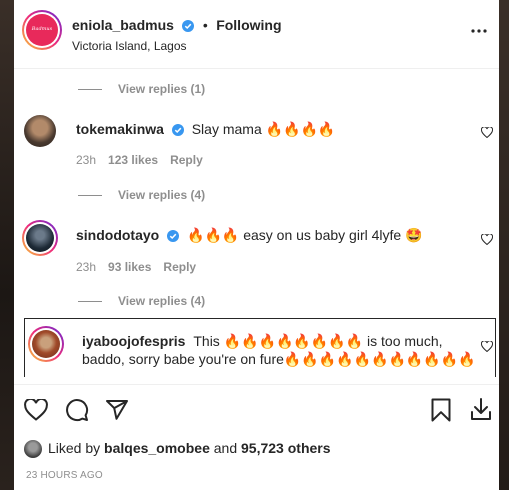 This screenshot has width=509, height=490. What do you see at coordinates (479, 31) in the screenshot?
I see `more-options-icon` at bounding box center [479, 31].